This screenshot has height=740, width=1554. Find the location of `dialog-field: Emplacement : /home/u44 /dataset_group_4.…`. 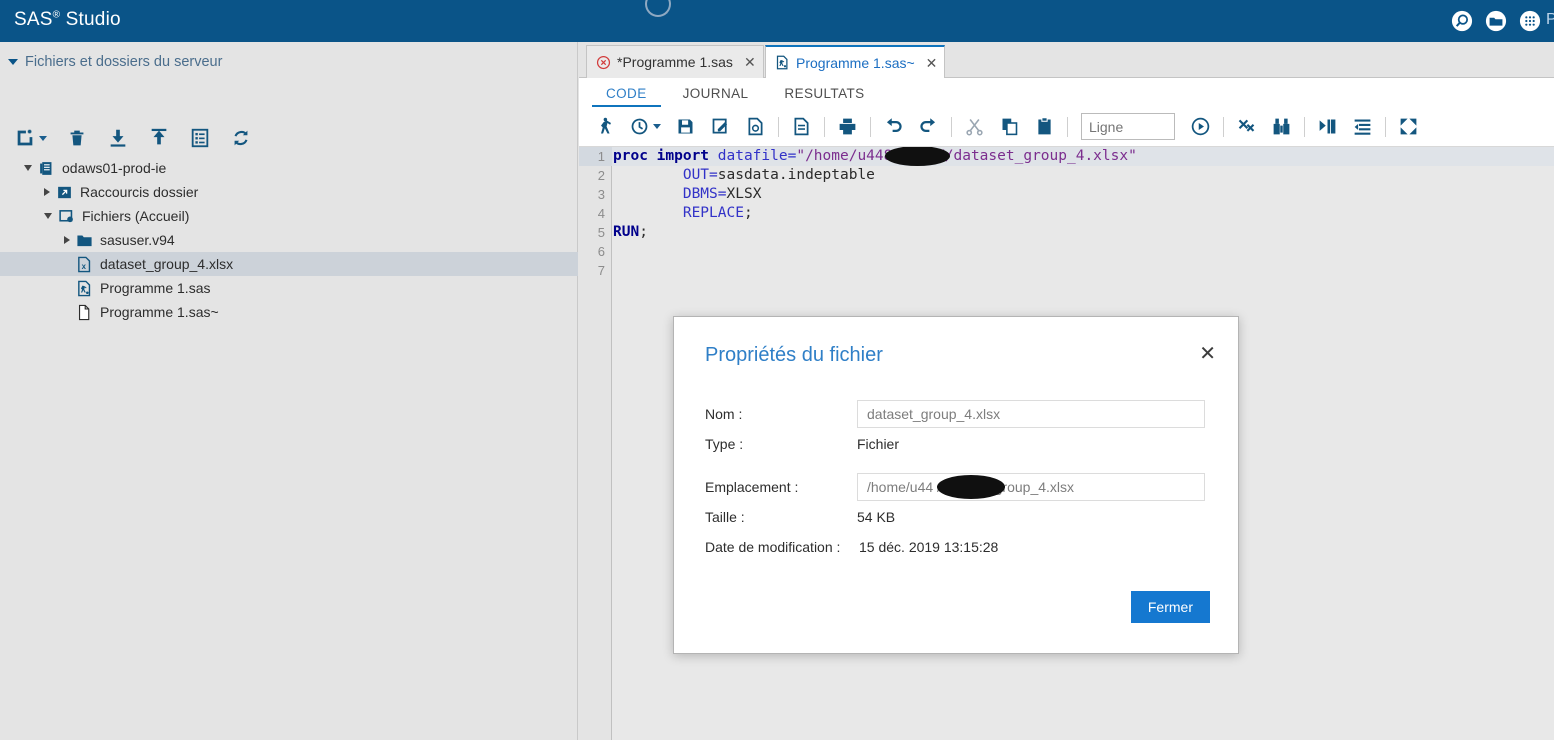

dialog-field: Emplacement : /home/u44 /dataset_group_4.… is located at coordinates (955, 488).